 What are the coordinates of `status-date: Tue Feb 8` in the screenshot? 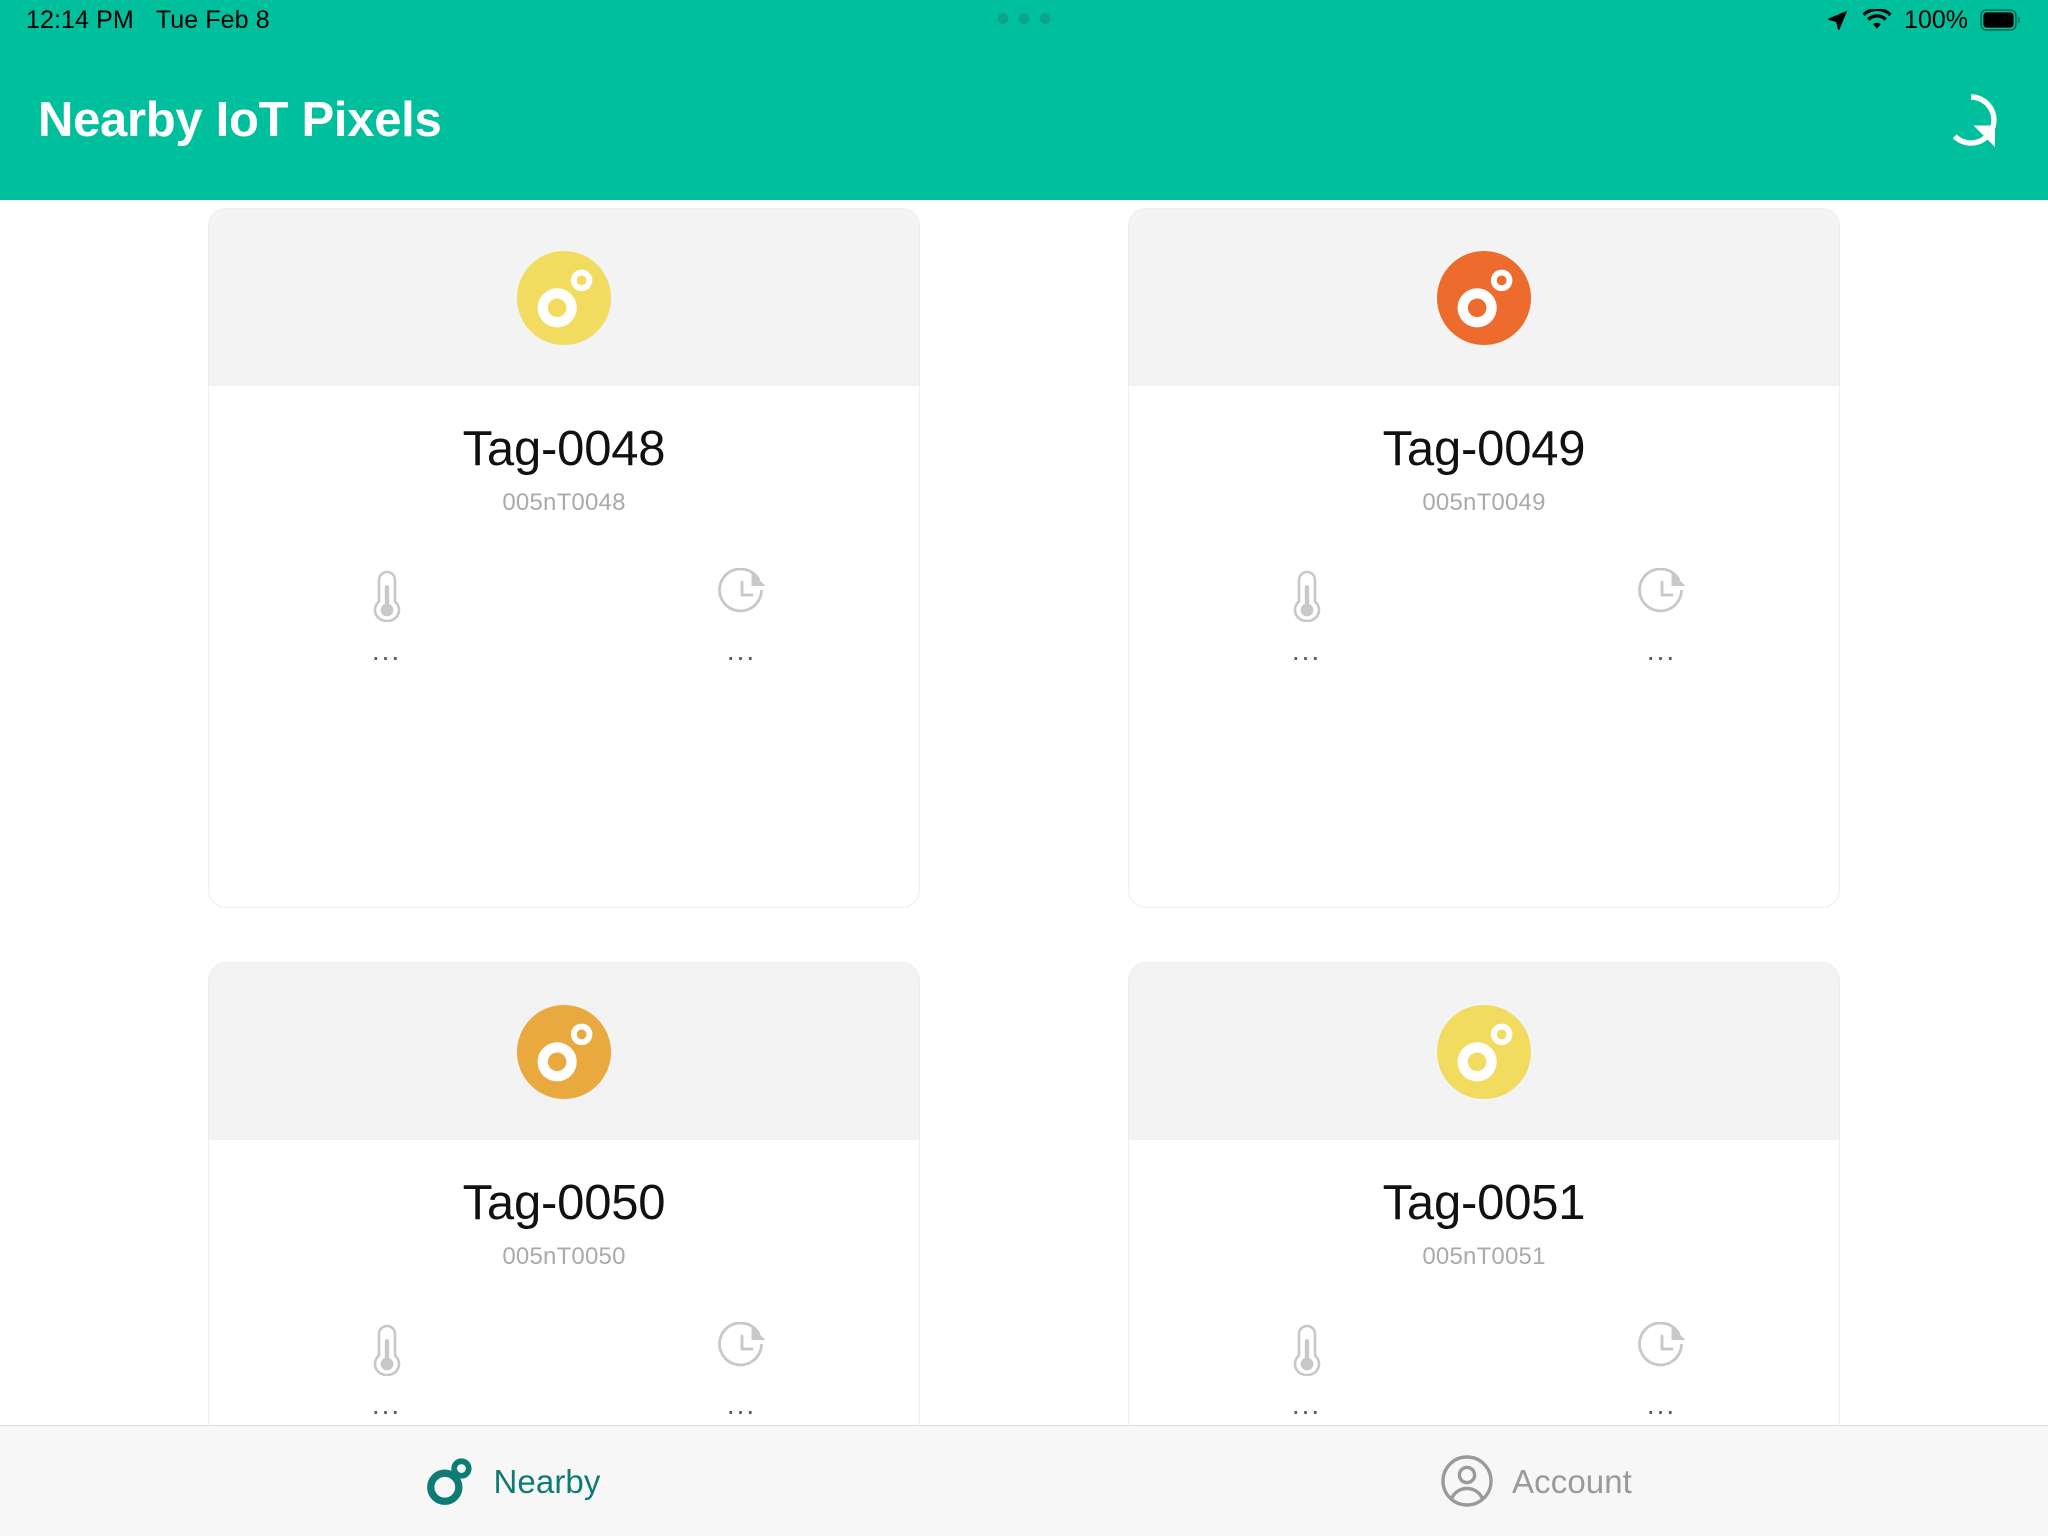 It's located at (212, 19).